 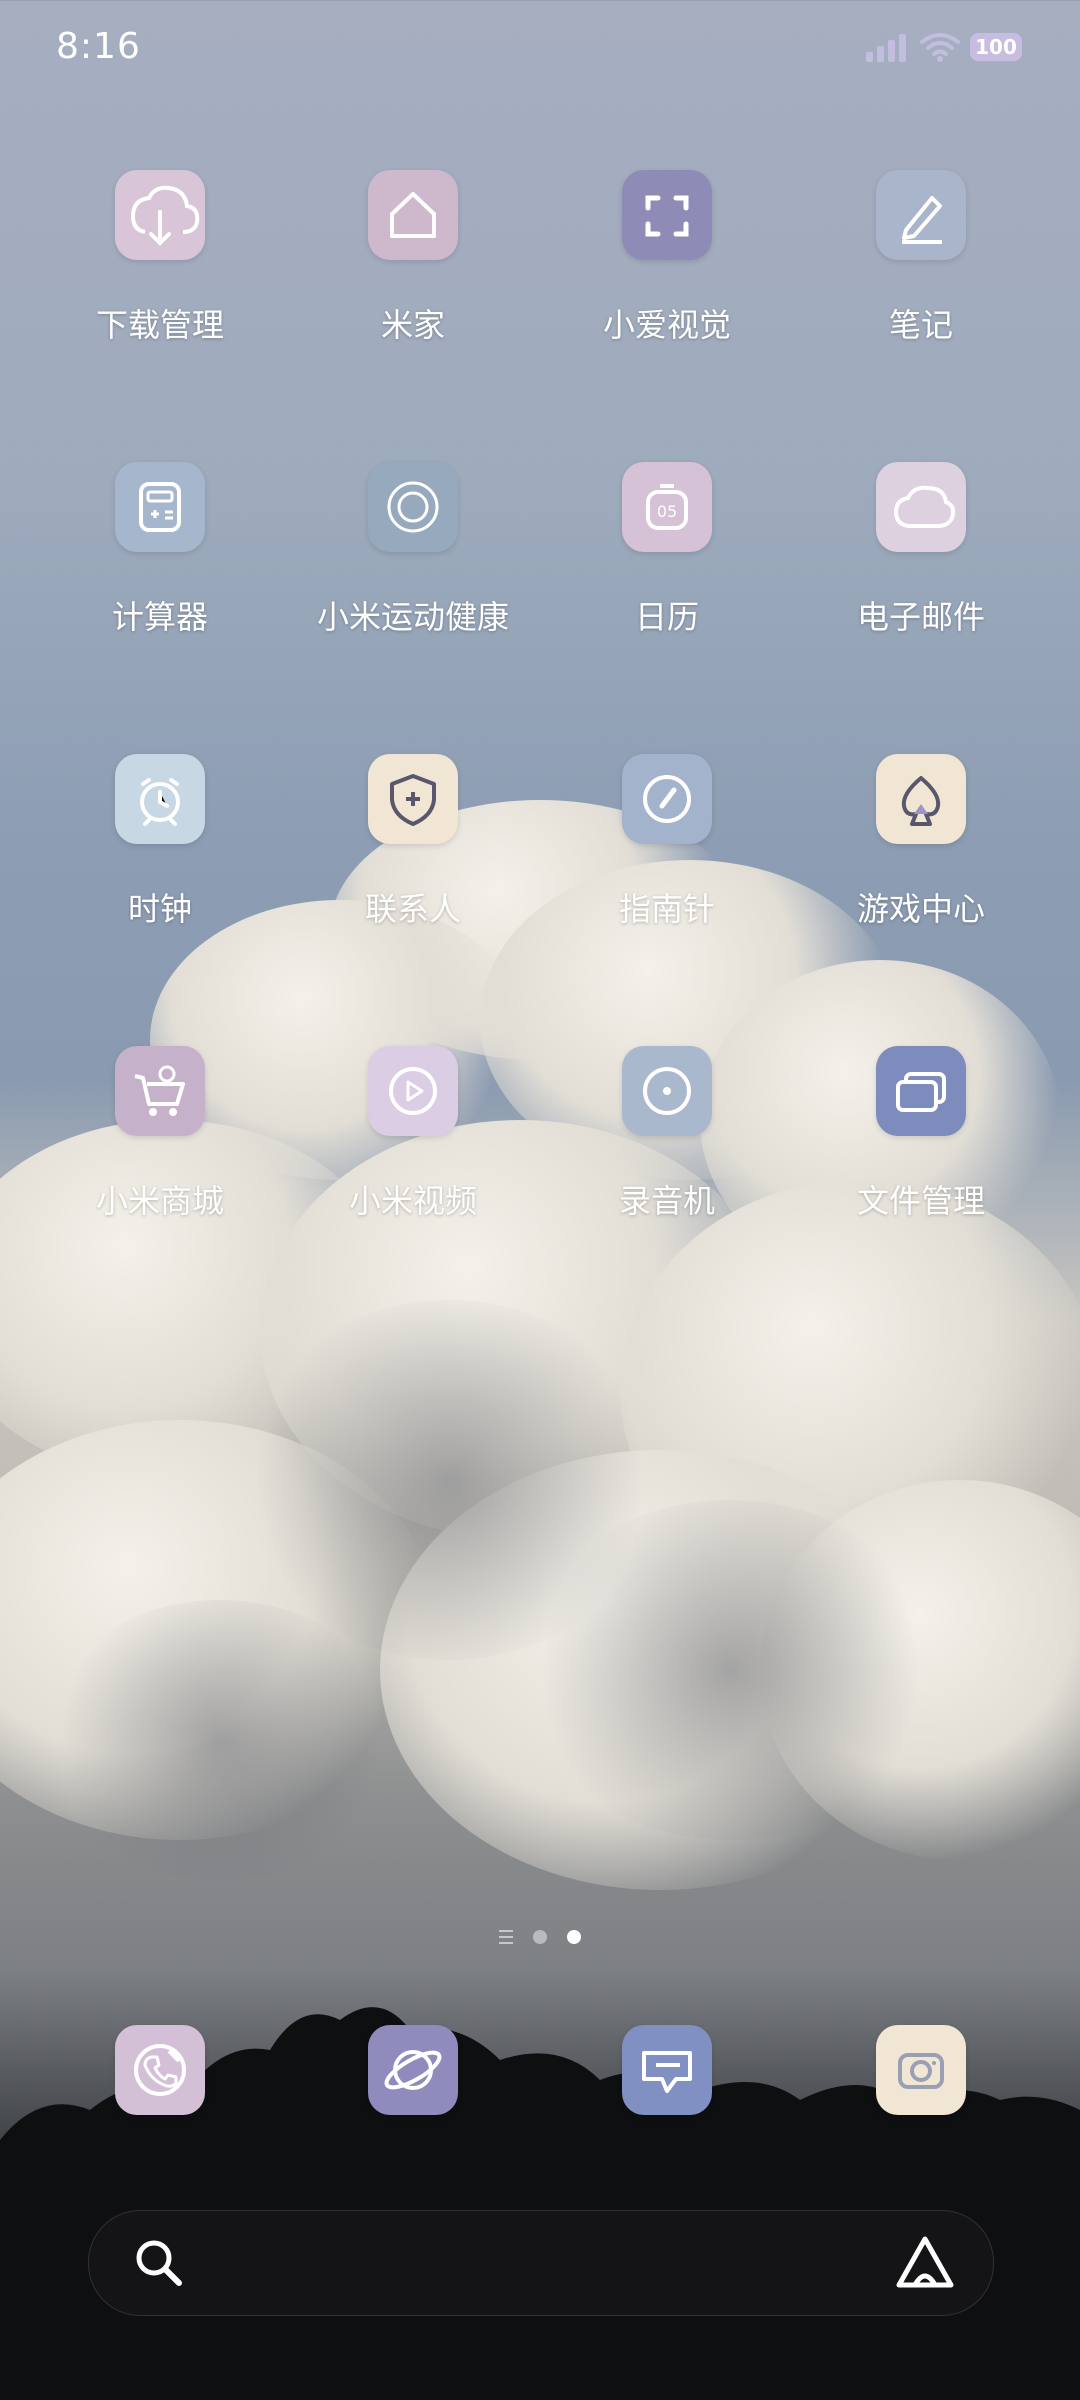 I want to click on app-label: 下载管理, so click(x=159, y=325).